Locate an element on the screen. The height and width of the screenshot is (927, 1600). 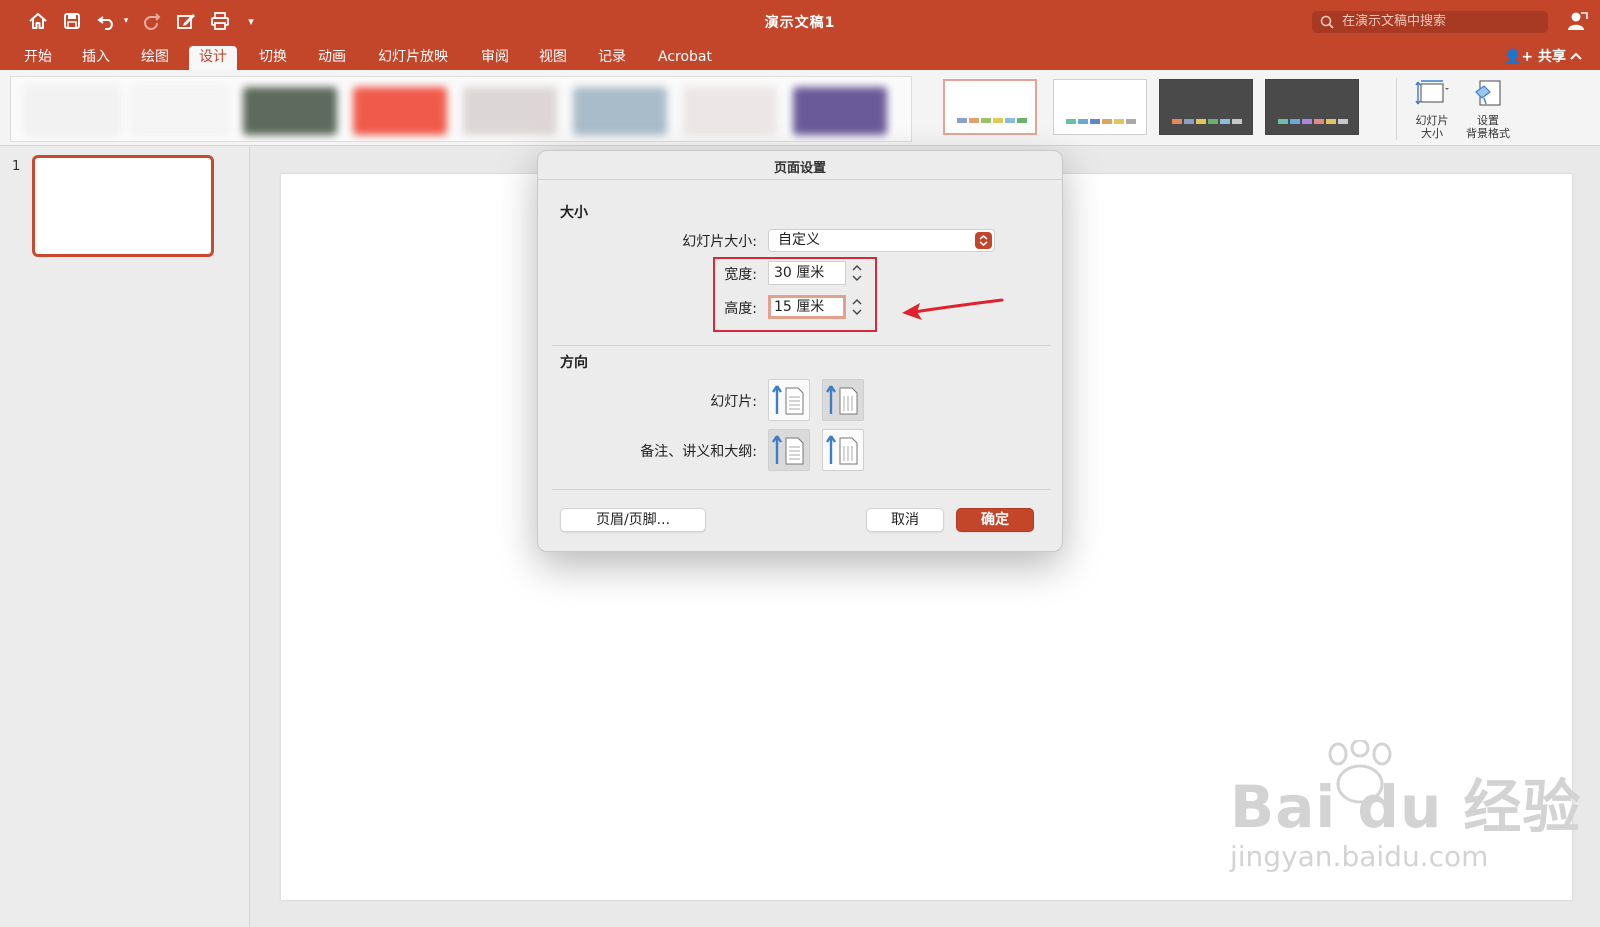
search-input: 在演示文稿中搜索 is located at coordinates (1430, 22).